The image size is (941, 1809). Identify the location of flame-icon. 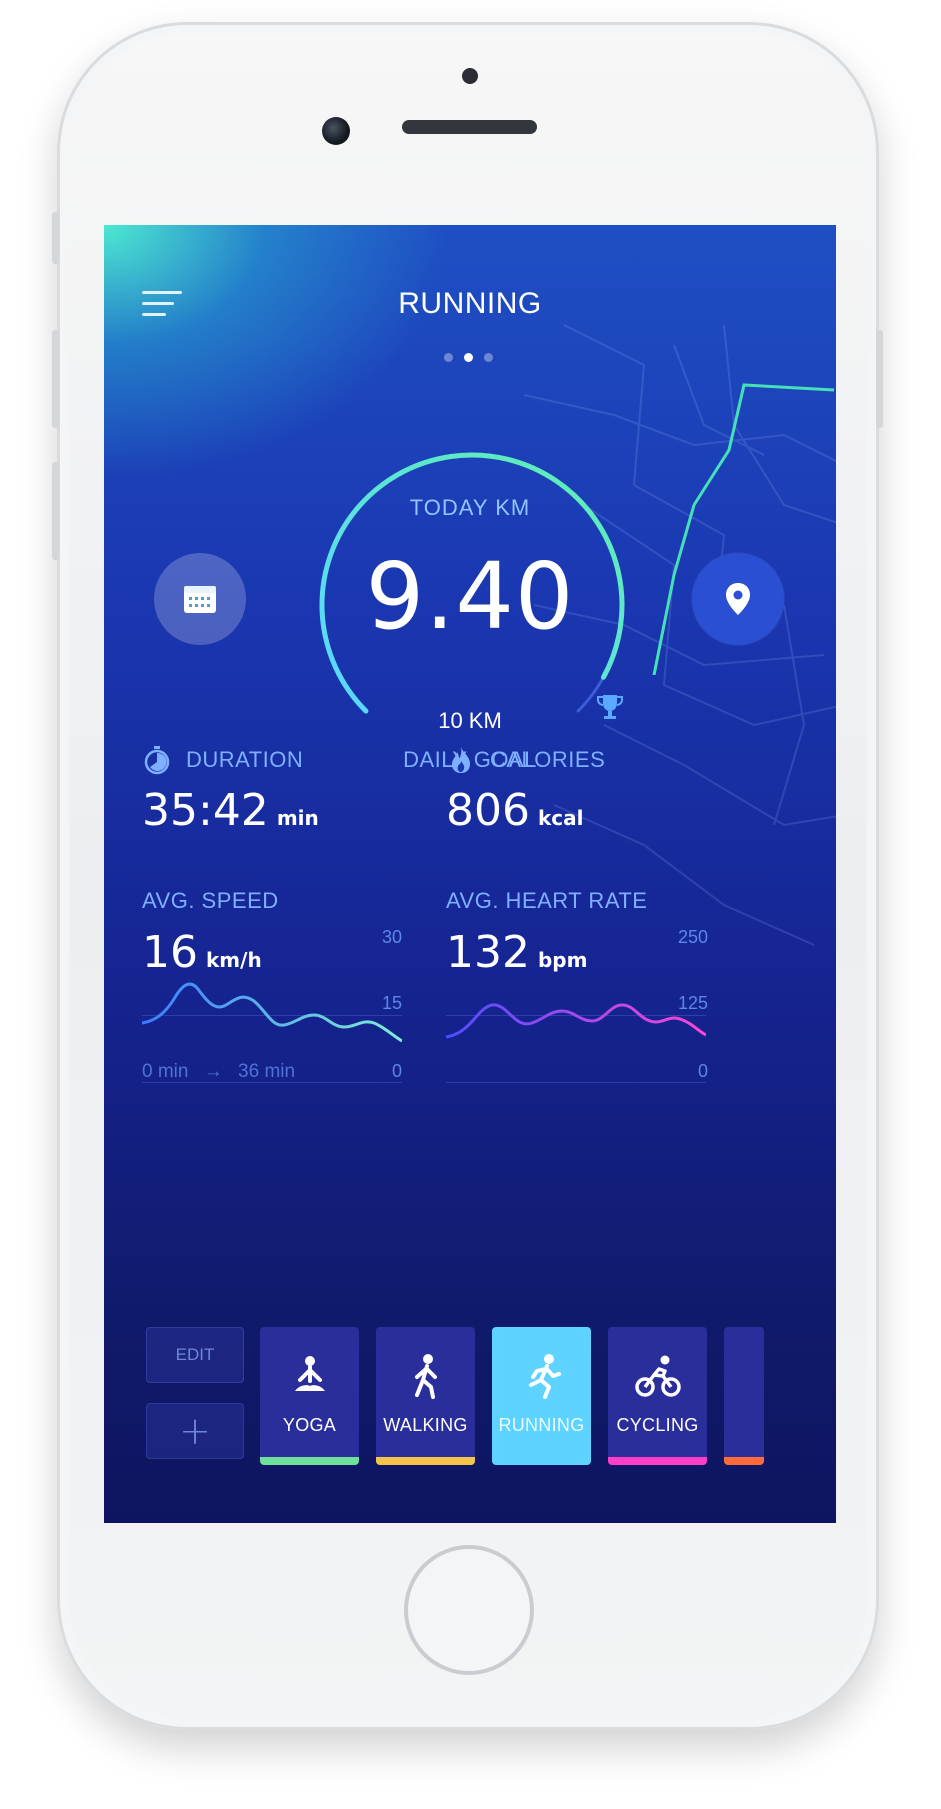
(461, 760).